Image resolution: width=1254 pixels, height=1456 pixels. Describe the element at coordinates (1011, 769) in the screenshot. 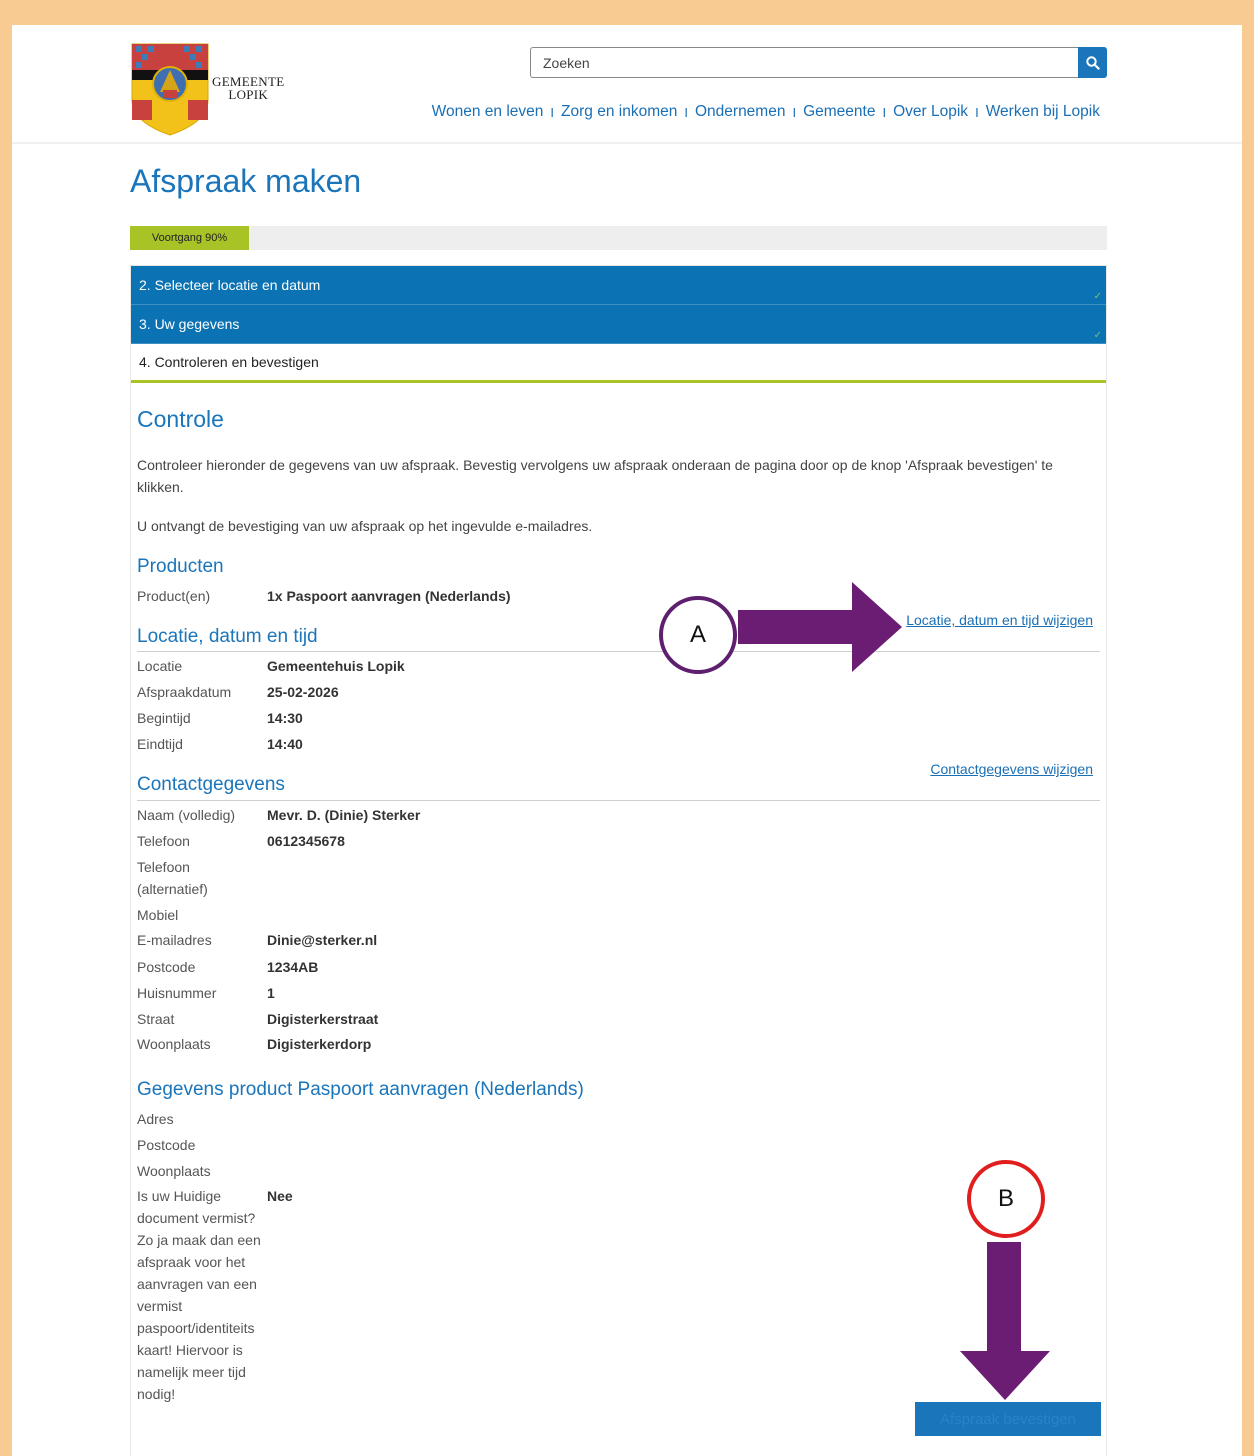

I see `edit-contact-details-link: Contactgegevens wijzigen` at that location.